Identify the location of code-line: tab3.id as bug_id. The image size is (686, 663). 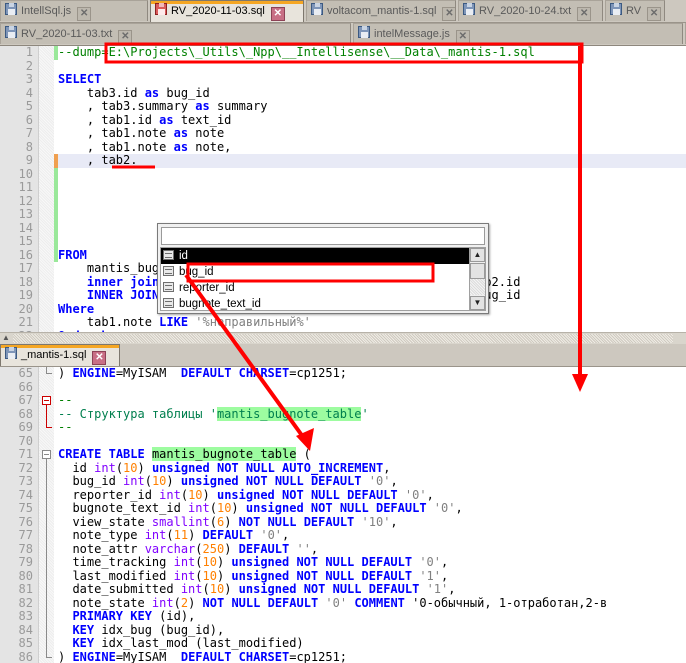
(372, 94).